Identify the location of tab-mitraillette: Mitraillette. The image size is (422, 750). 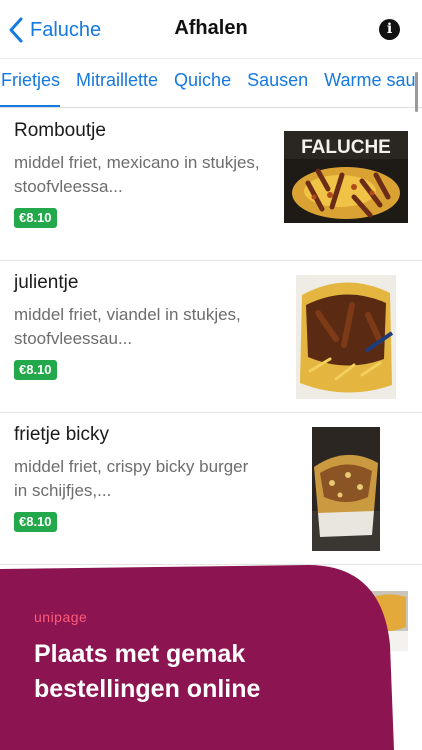
(117, 80).